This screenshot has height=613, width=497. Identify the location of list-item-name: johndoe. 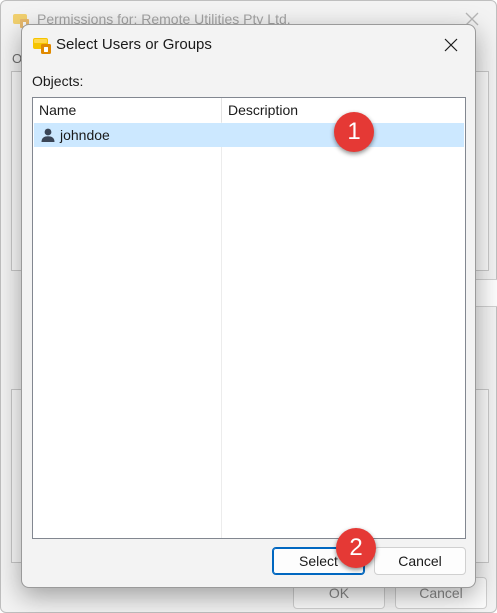
(85, 135).